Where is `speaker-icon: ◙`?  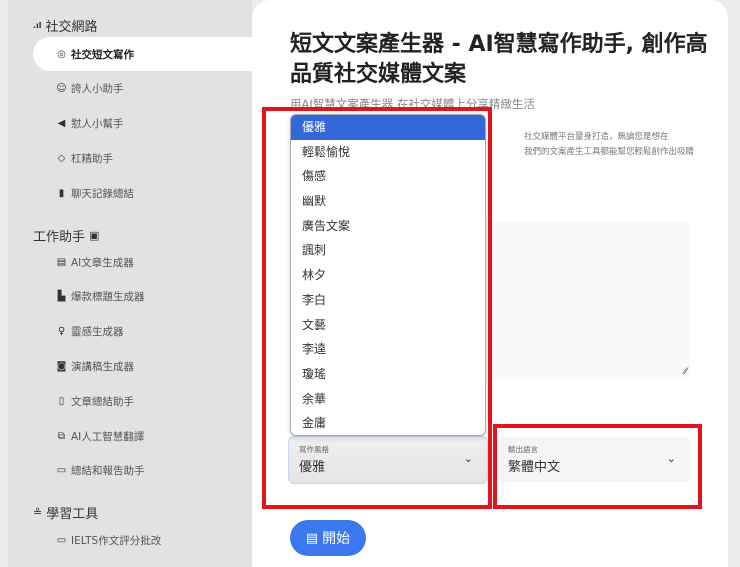 speaker-icon: ◙ is located at coordinates (61, 366).